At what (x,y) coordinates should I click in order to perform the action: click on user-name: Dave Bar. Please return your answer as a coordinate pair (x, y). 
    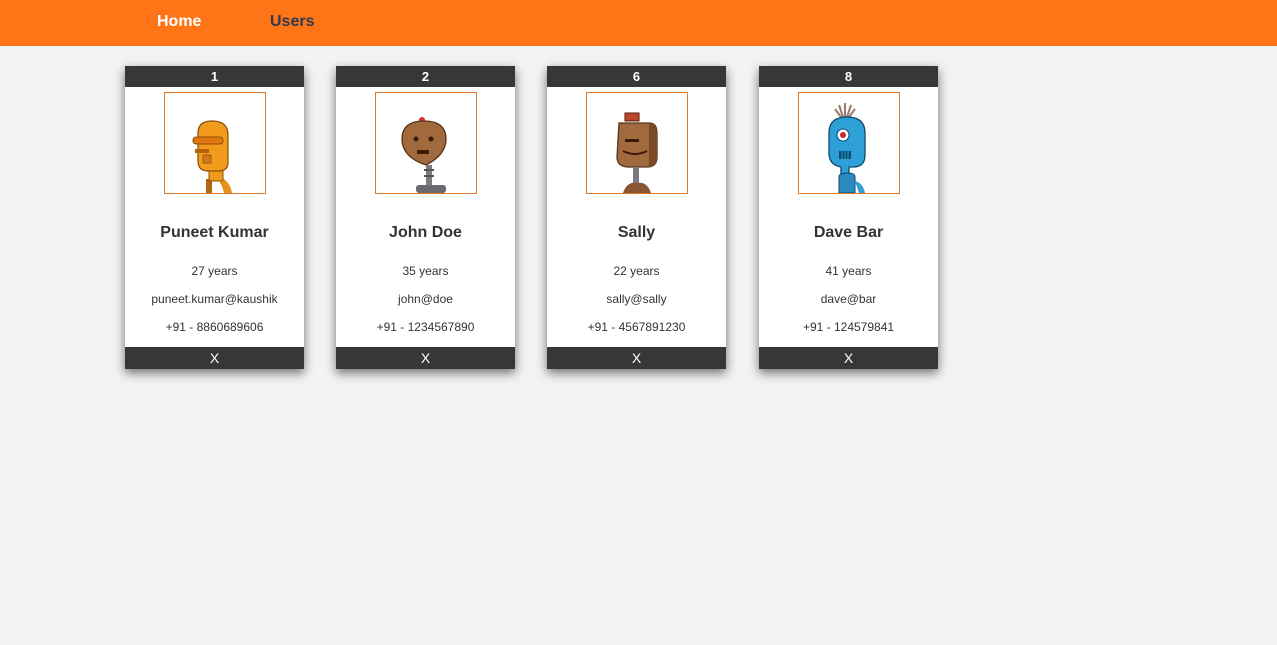
    Looking at the image, I should click on (848, 232).